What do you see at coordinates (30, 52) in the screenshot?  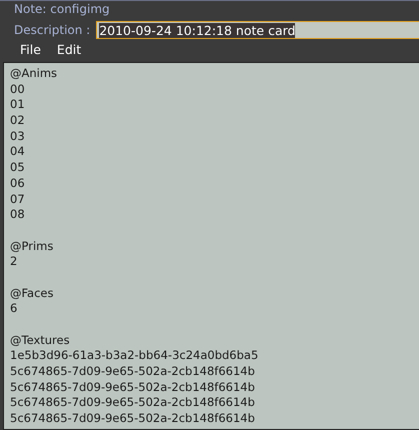 I see `menu-item: File` at bounding box center [30, 52].